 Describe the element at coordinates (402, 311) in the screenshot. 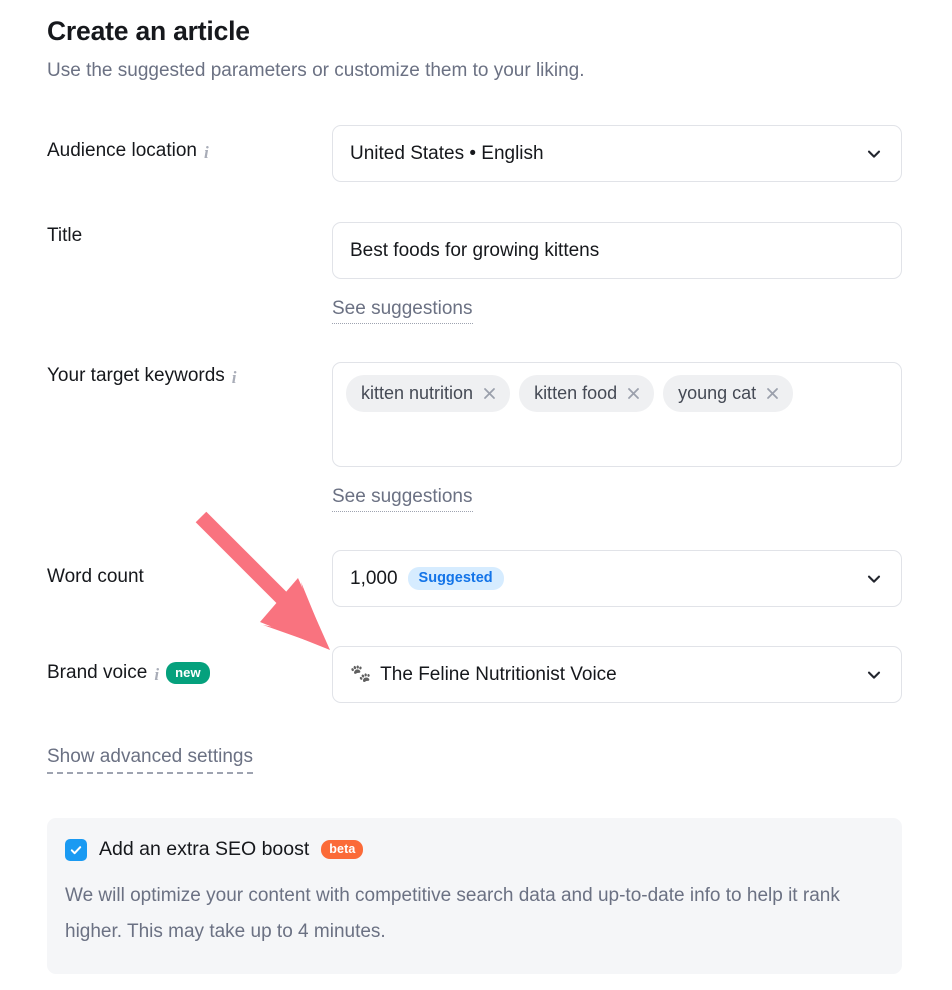

I see `title-see-suggestions-link: See suggestions` at that location.